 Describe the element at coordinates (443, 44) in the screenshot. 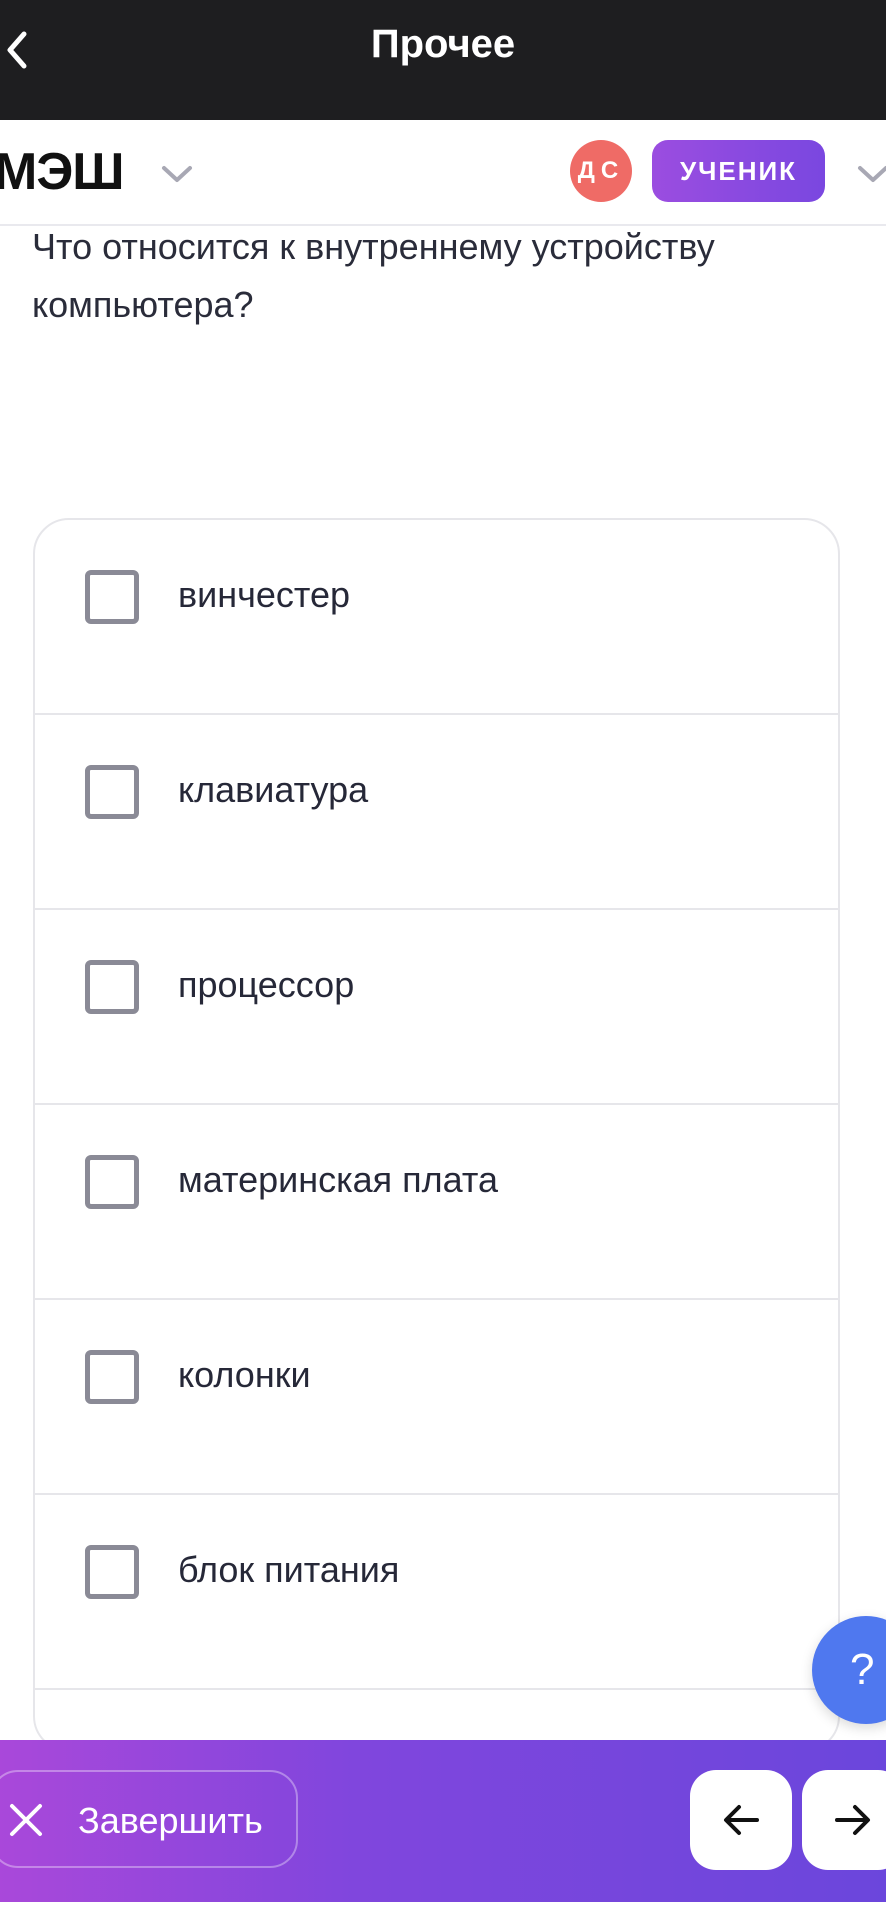

I see `page-title: Прочее` at that location.